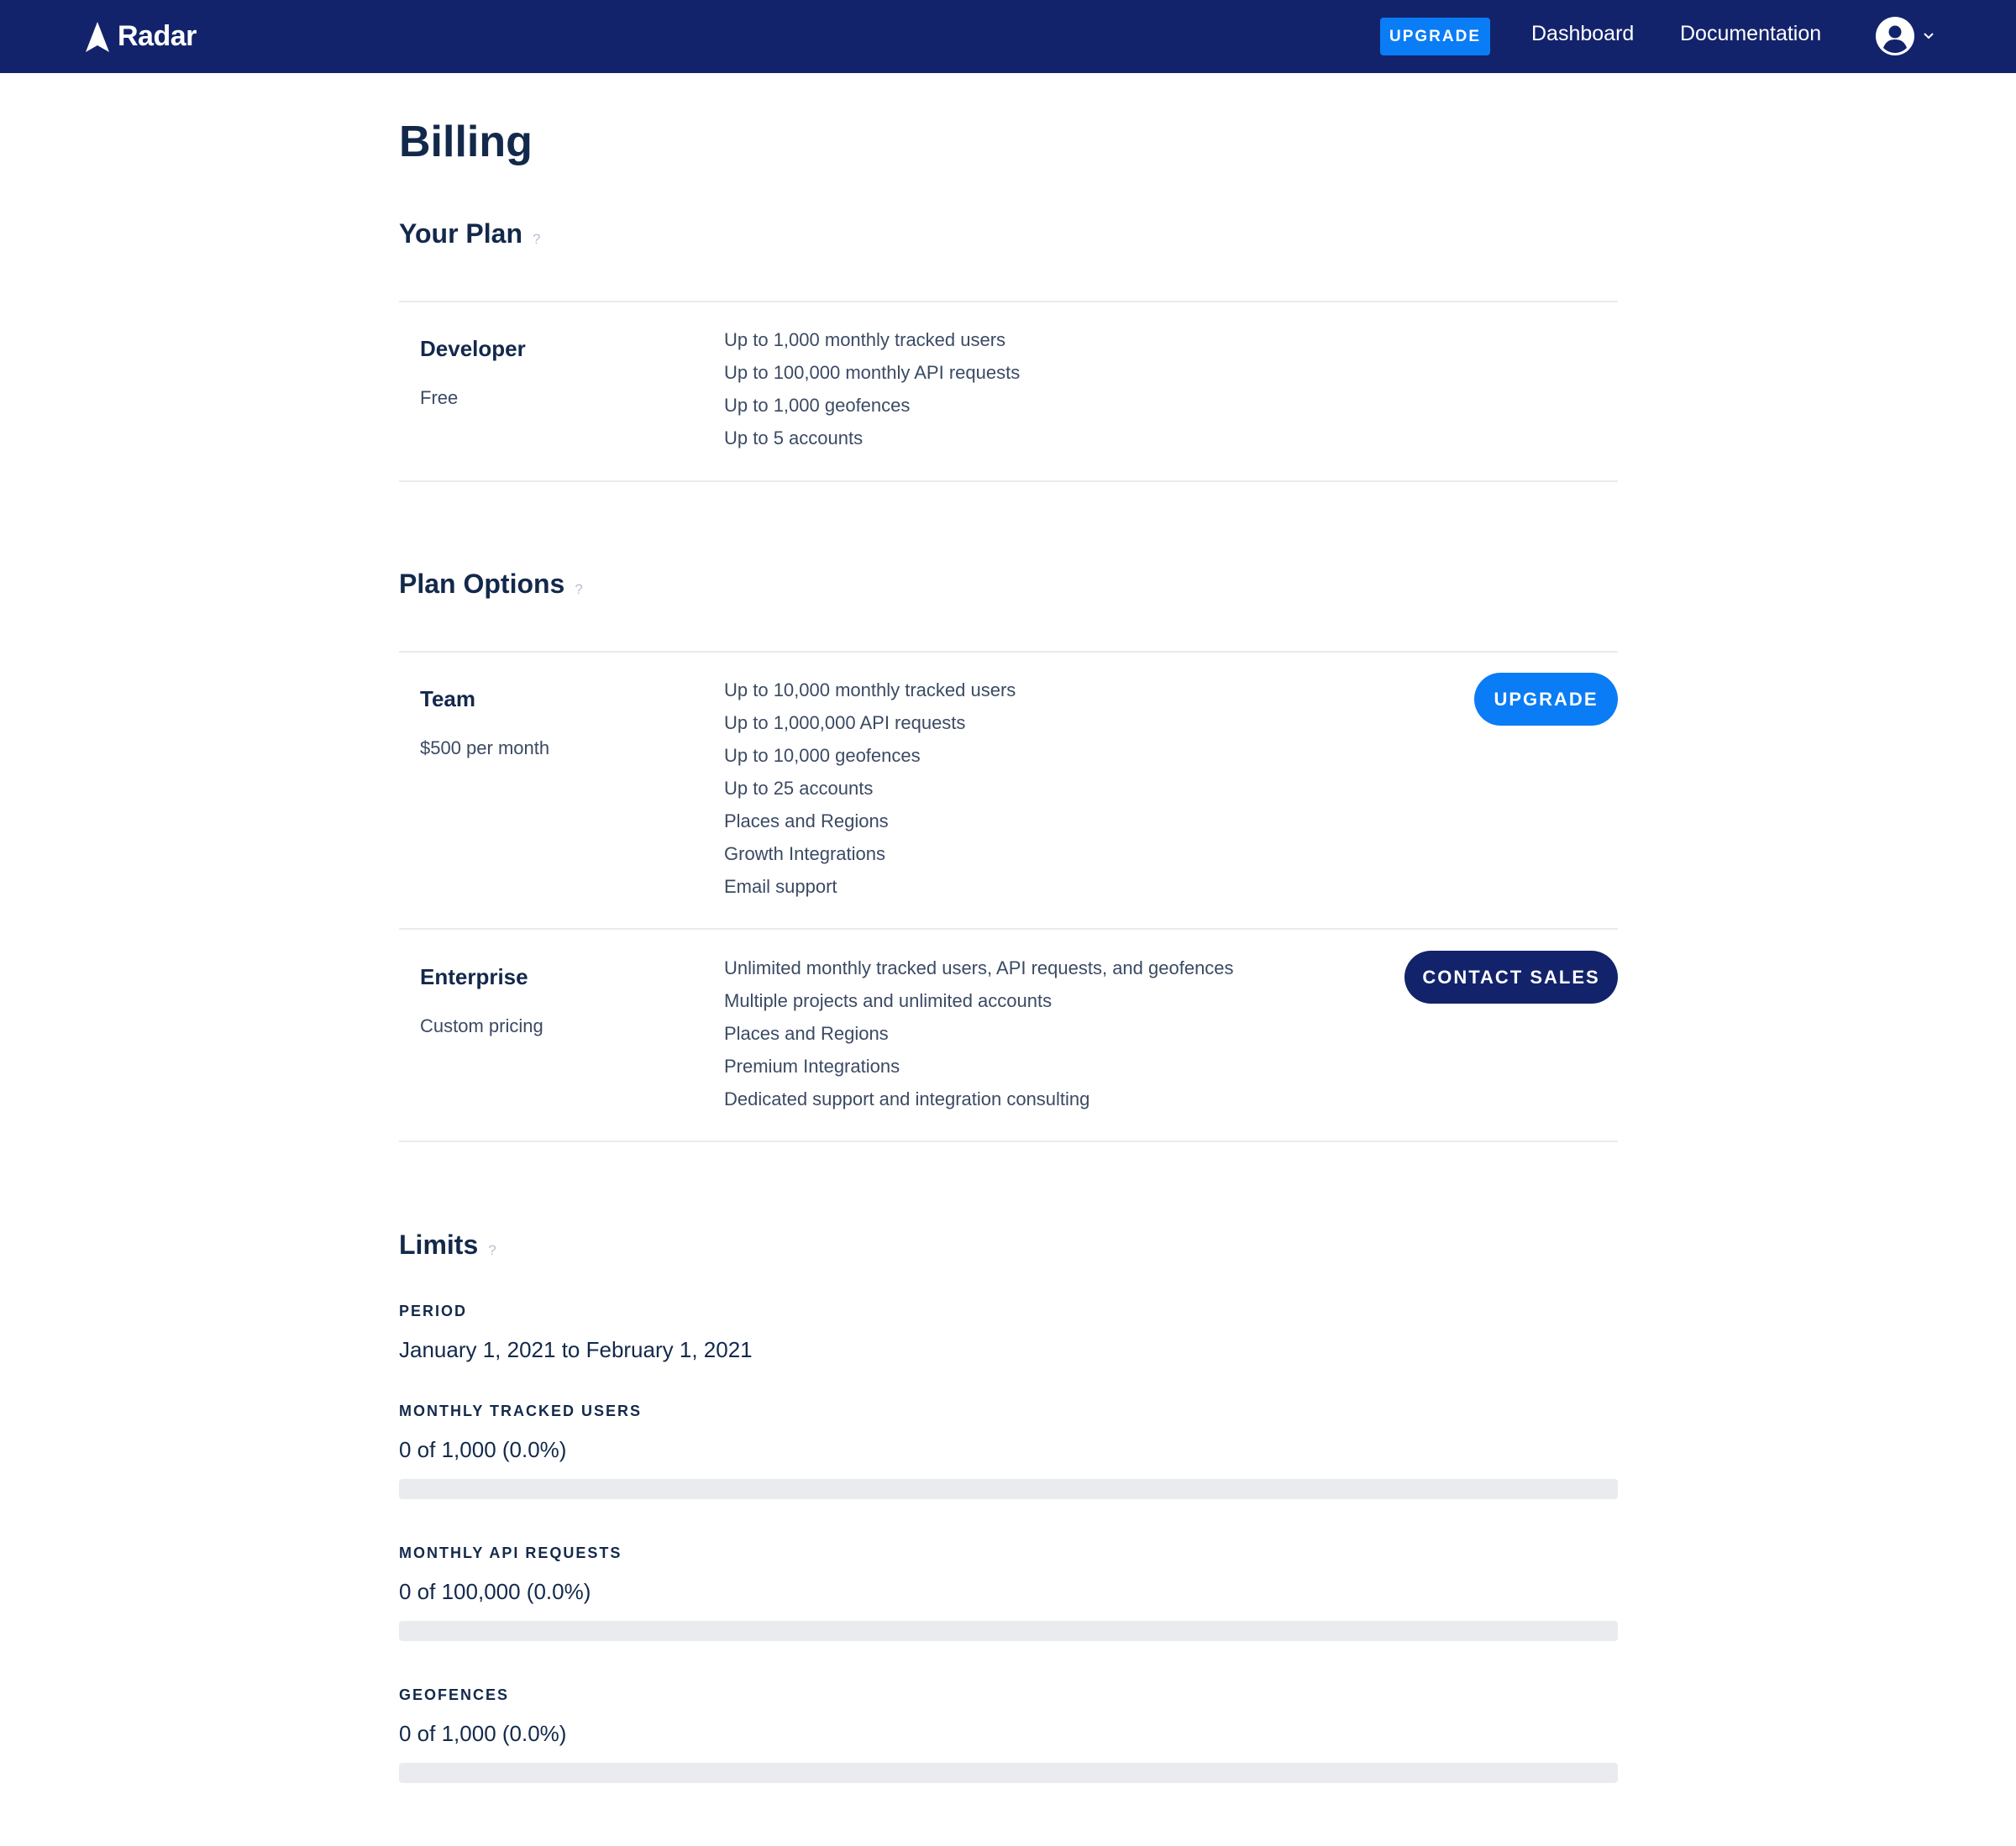  Describe the element at coordinates (1008, 1631) in the screenshot. I see `api-requests-progress-bar` at that location.